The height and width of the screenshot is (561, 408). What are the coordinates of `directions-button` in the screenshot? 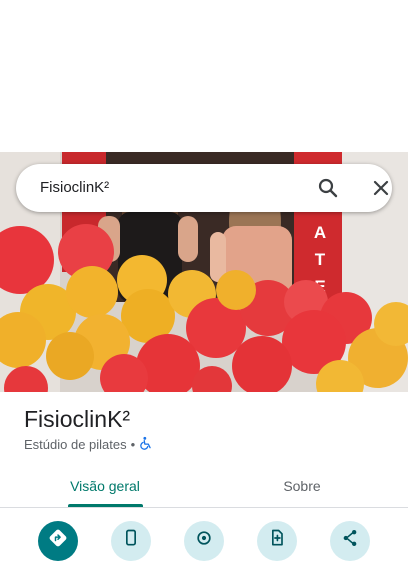 It's located at (58, 541).